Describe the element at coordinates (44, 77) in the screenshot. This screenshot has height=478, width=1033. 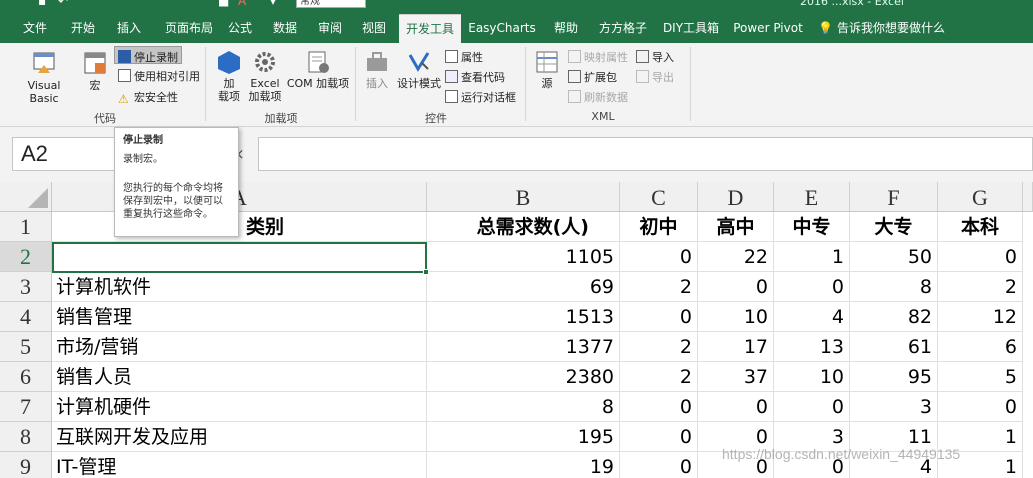
I see `visual-basic-button: Visual Basic` at that location.